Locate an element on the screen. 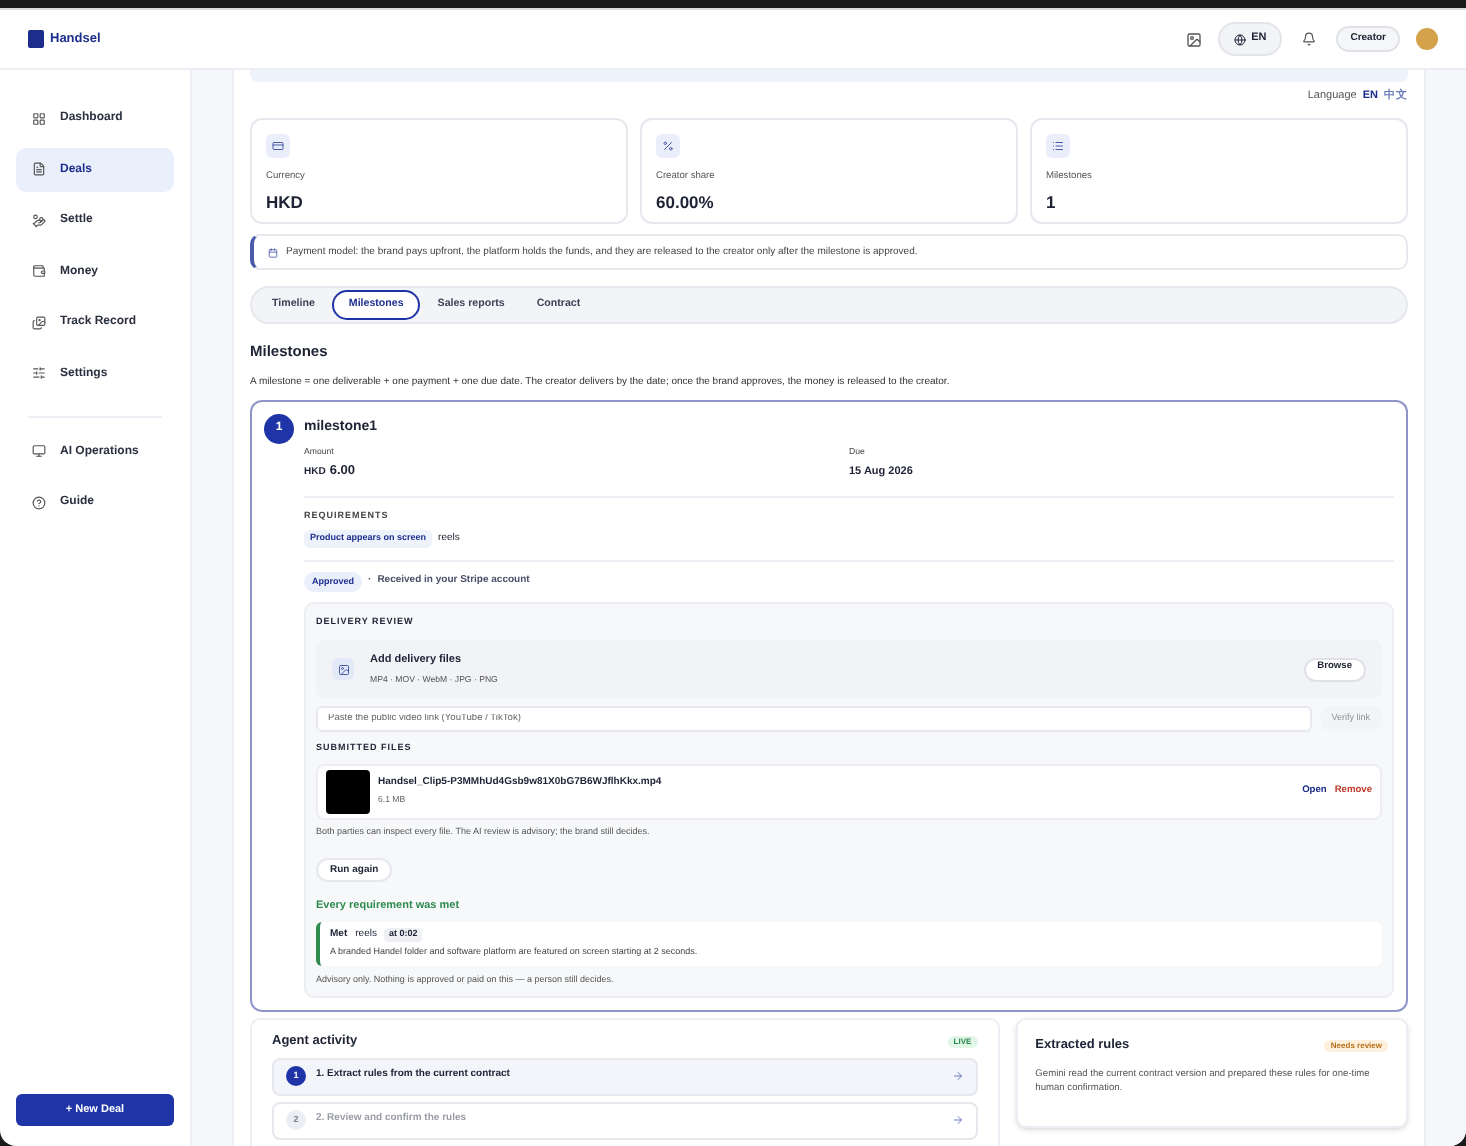 The height and width of the screenshot is (1146, 1466). stat-value: HKD is located at coordinates (285, 203).